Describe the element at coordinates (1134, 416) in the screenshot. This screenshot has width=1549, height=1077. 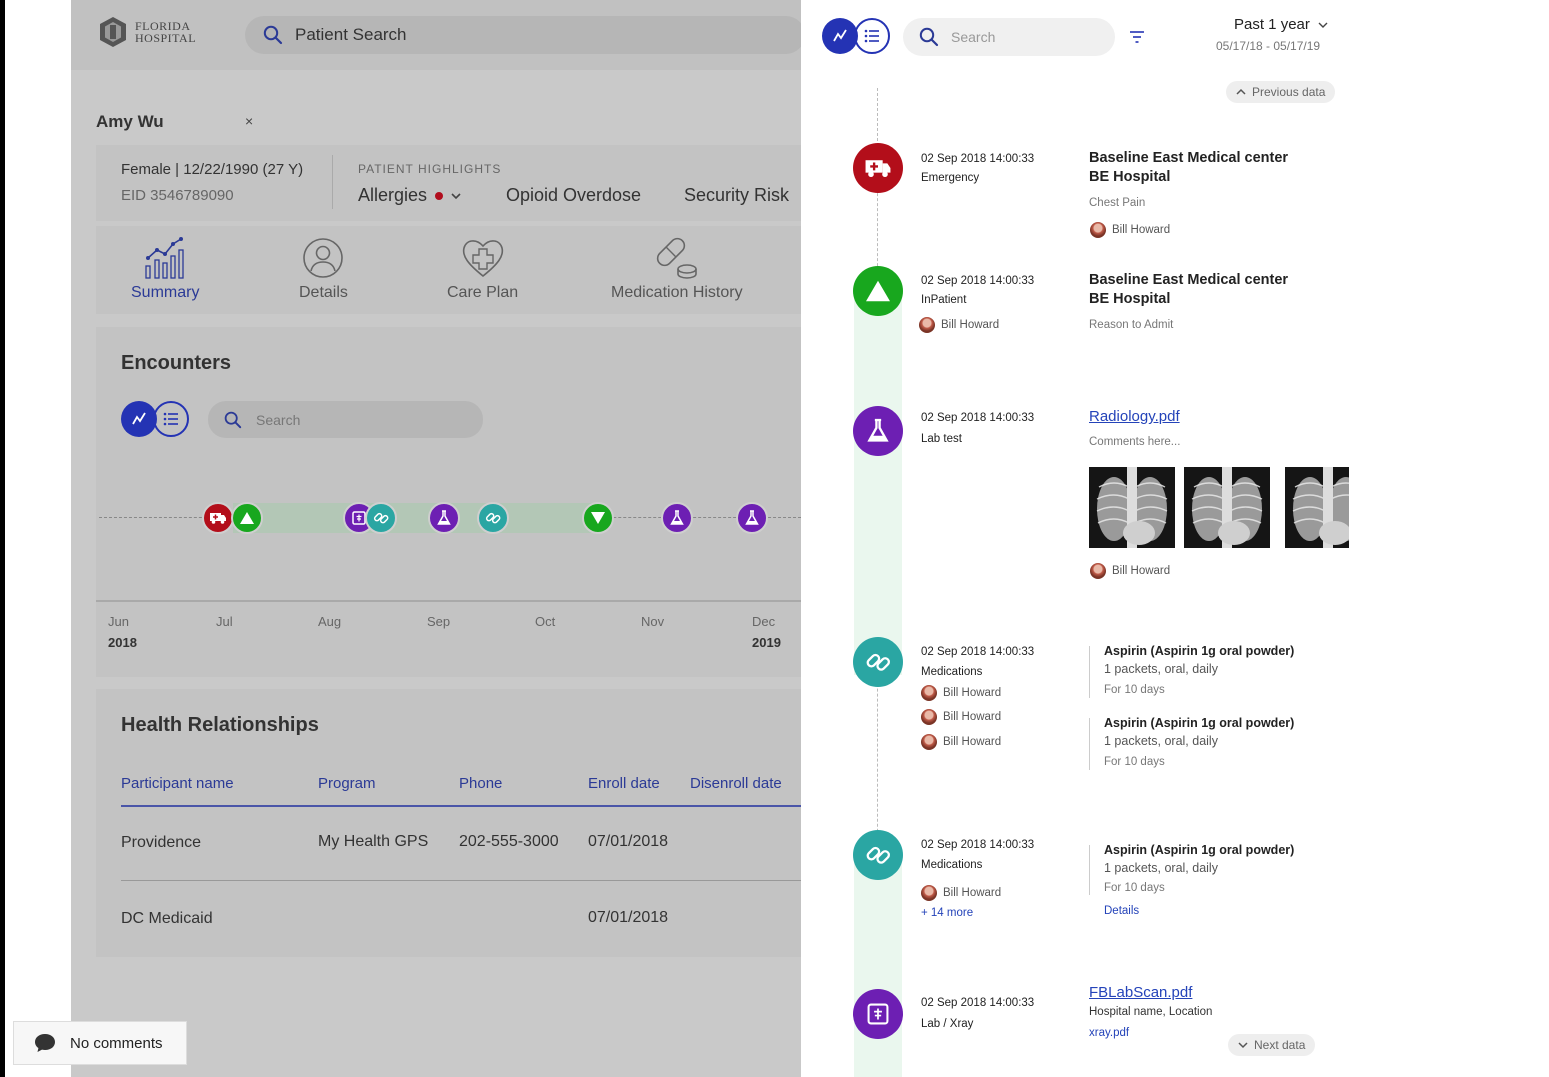
I see `radiology-file-link: Radiology.pdf` at that location.